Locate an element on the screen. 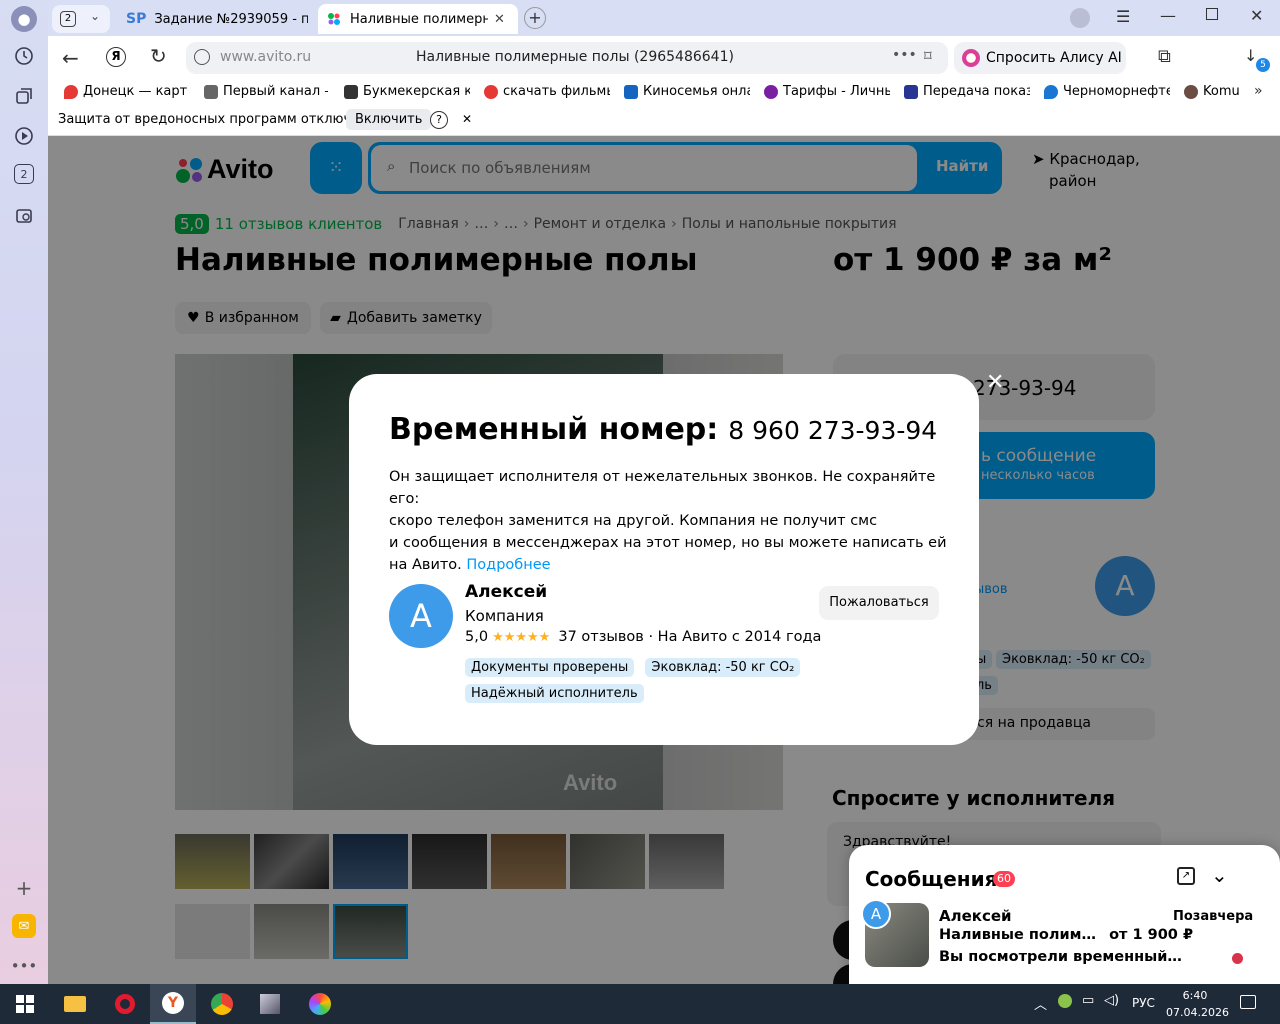 Image resolution: width=1280 pixels, height=1024 pixels. bookmaker-icon is located at coordinates (351, 91).